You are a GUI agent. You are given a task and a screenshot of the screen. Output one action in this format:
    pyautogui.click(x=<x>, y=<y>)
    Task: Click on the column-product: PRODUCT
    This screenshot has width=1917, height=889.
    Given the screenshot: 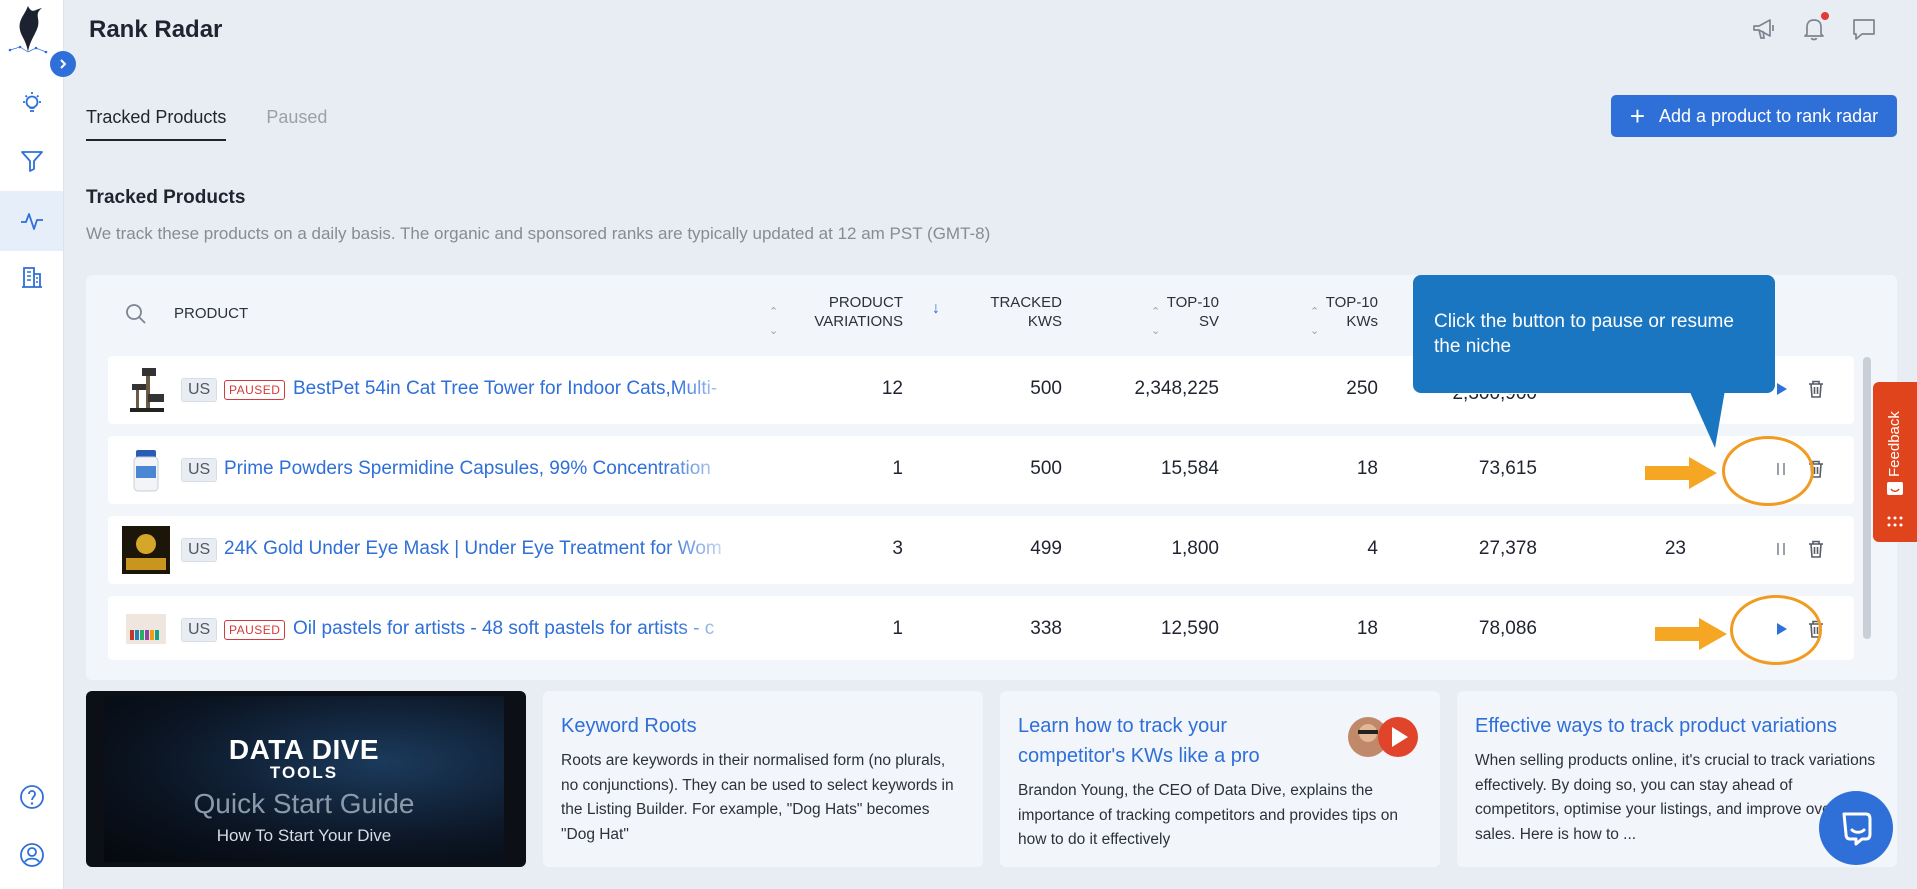 What is the action you would take?
    pyautogui.click(x=211, y=313)
    